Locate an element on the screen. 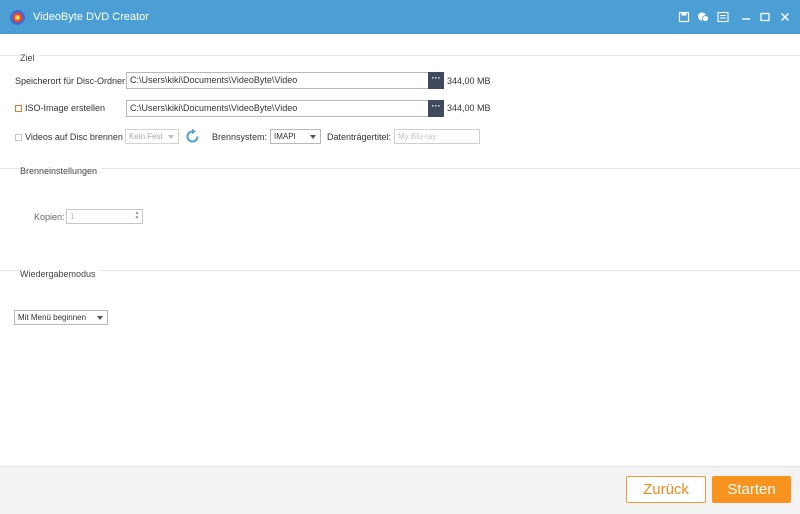 The width and height of the screenshot is (800, 514). section-label-wiedergabemodus: Wiedergabemodus is located at coordinates (60, 274).